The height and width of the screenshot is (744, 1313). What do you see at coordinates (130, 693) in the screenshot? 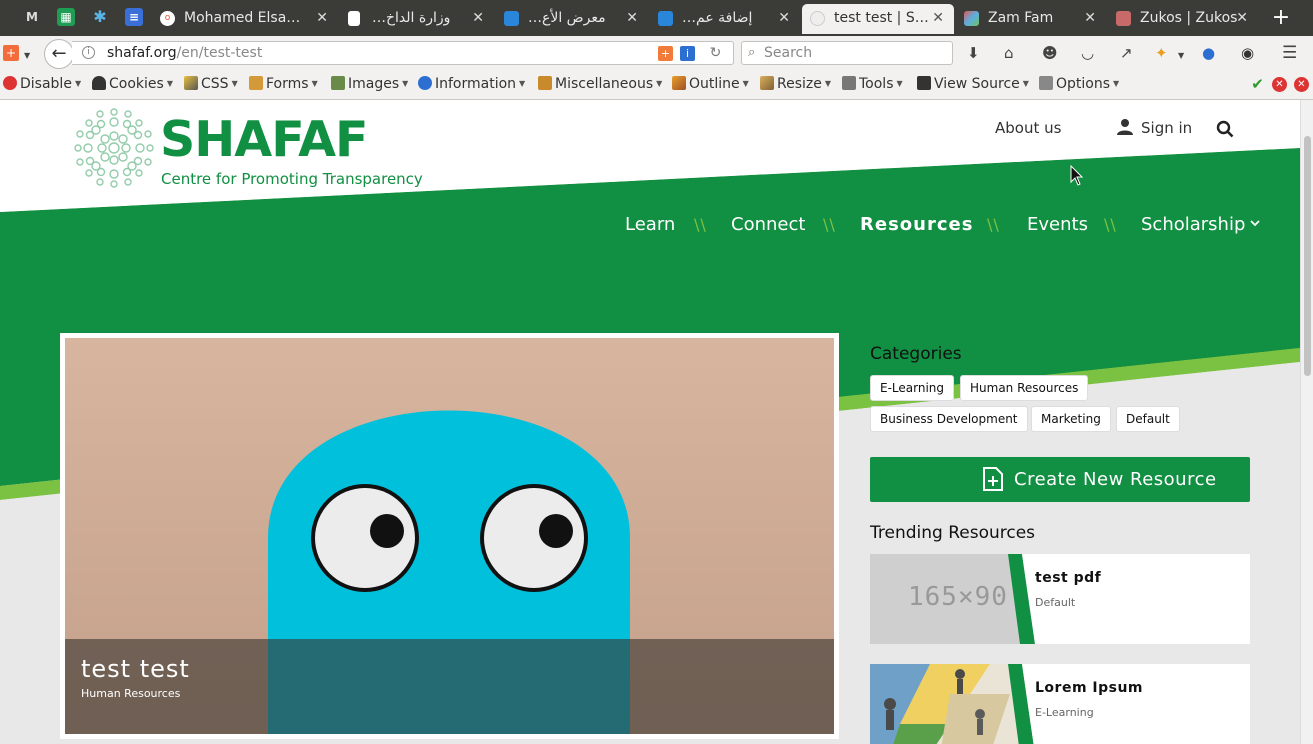
I see `featured-category: Human Resources` at bounding box center [130, 693].